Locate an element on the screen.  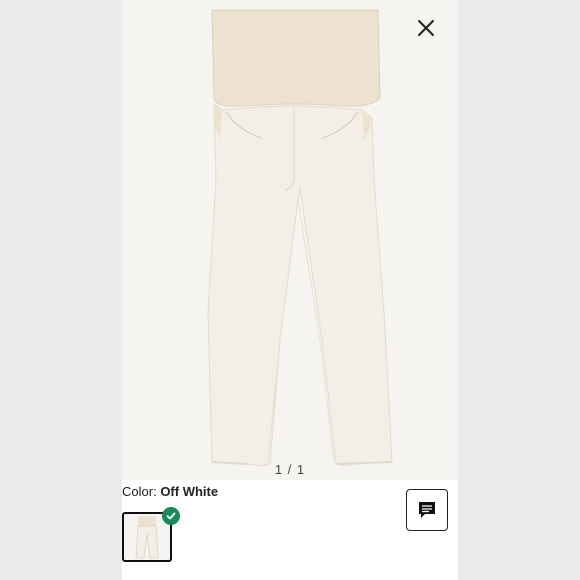
check-icon is located at coordinates (171, 516).